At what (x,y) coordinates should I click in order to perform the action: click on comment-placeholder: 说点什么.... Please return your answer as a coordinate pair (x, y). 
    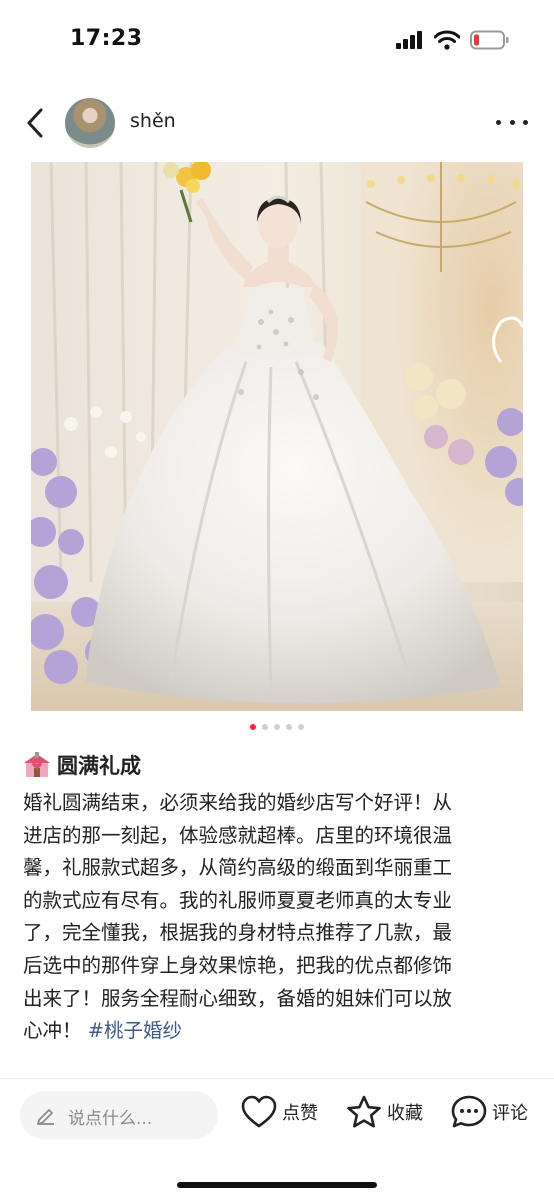
    Looking at the image, I should click on (110, 1119).